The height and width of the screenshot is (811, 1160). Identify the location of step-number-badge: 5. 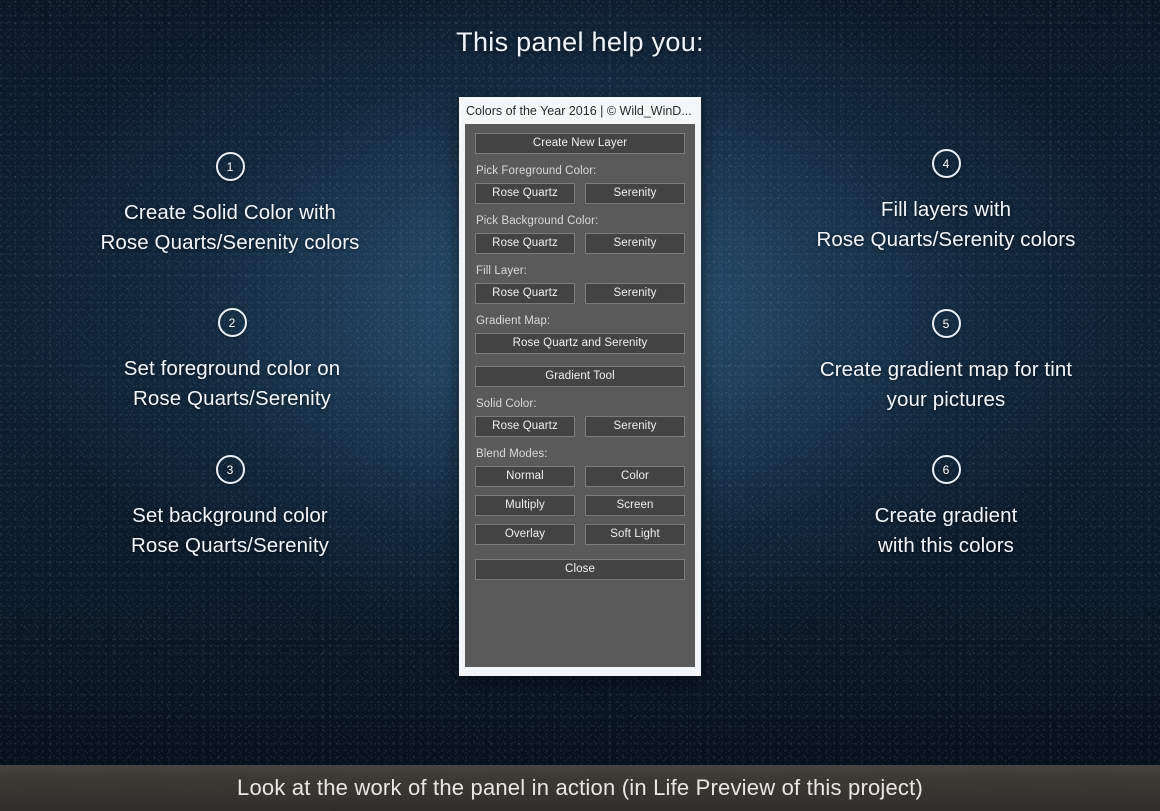
(946, 323).